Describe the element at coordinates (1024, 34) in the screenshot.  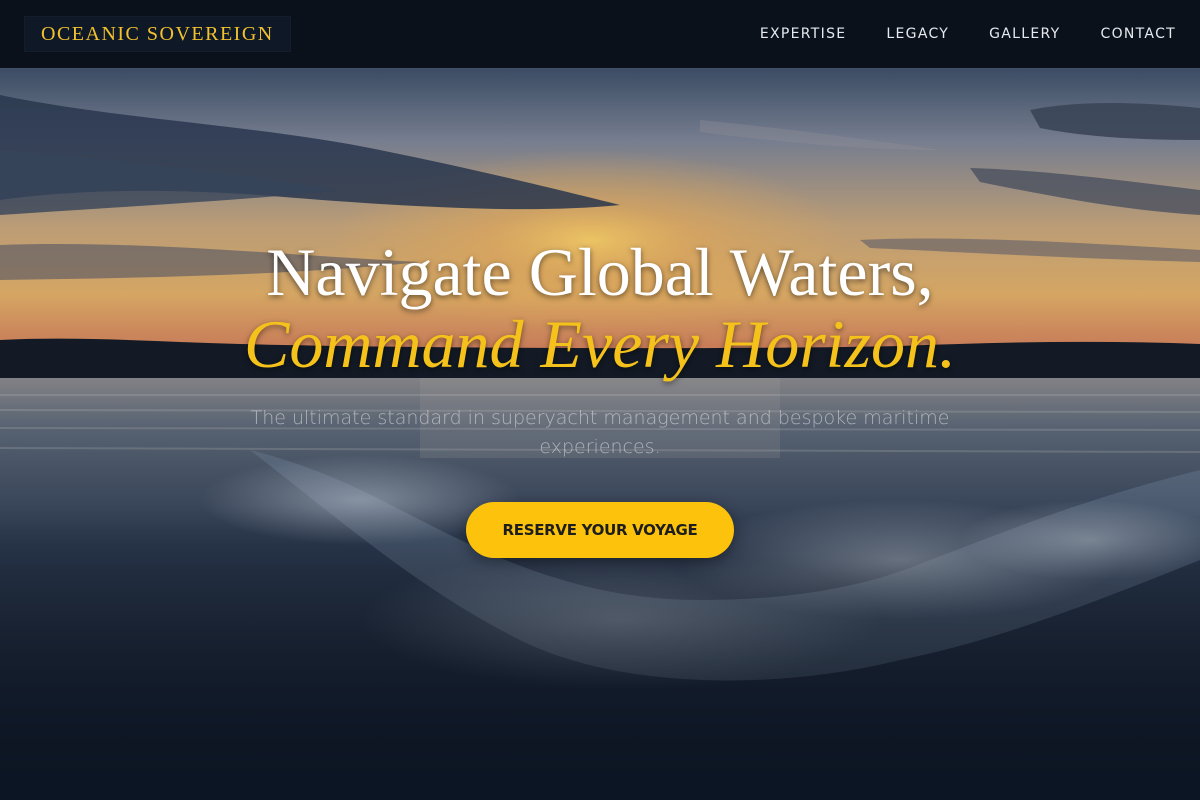
I see `nav-link-gallery: GALLERY` at that location.